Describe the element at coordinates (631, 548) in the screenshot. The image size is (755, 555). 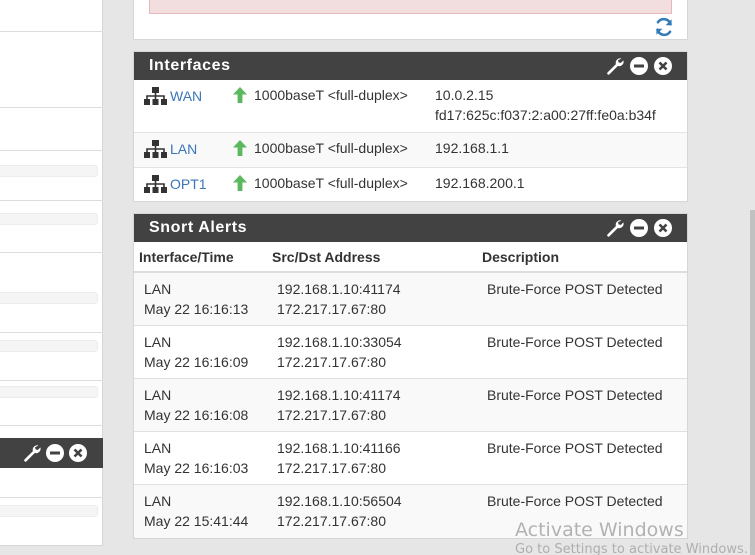
I see `activation-watermark-subtitle: Go to Settings to activate Windows.` at that location.